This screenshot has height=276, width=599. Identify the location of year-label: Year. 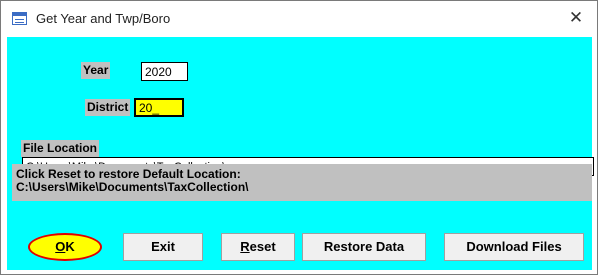
(96, 70).